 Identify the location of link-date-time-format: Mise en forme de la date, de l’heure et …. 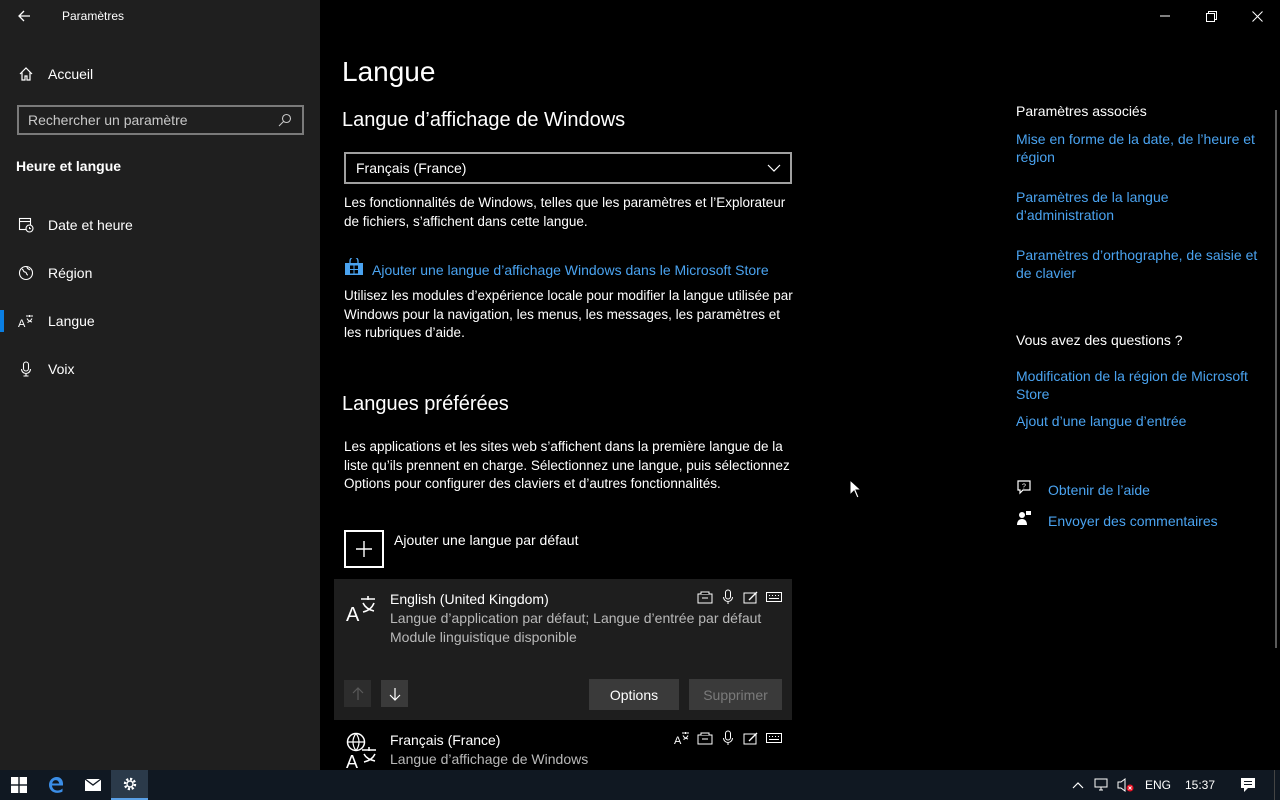
(1139, 148).